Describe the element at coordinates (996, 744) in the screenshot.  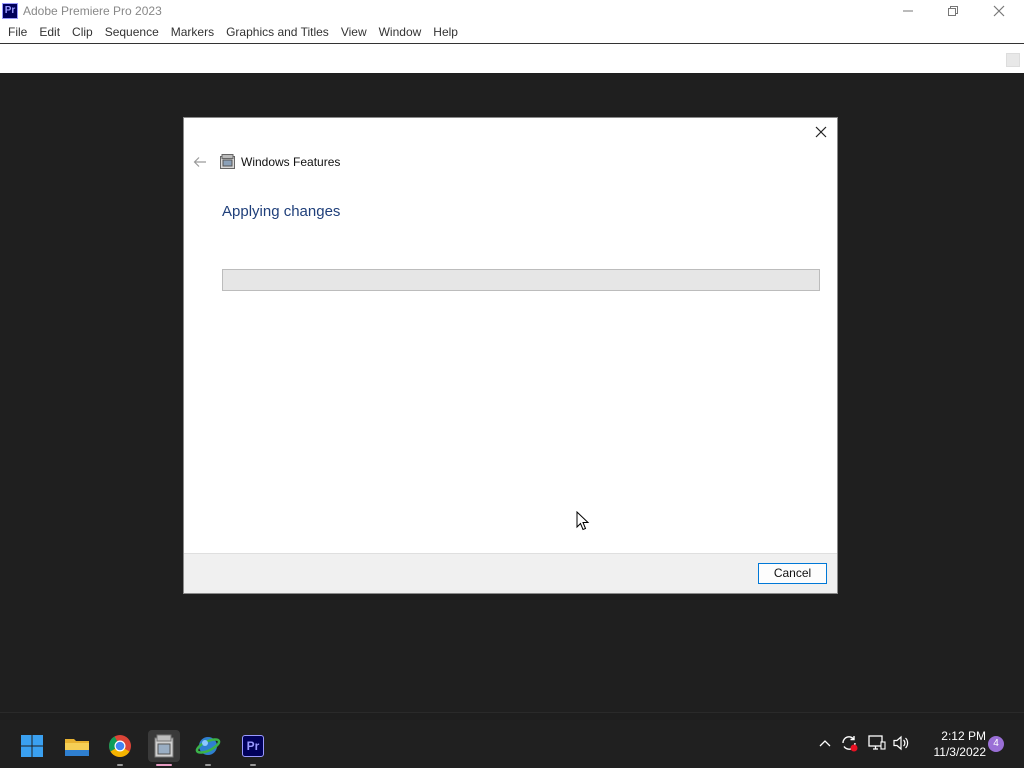
I see `notification-badge: 4` at that location.